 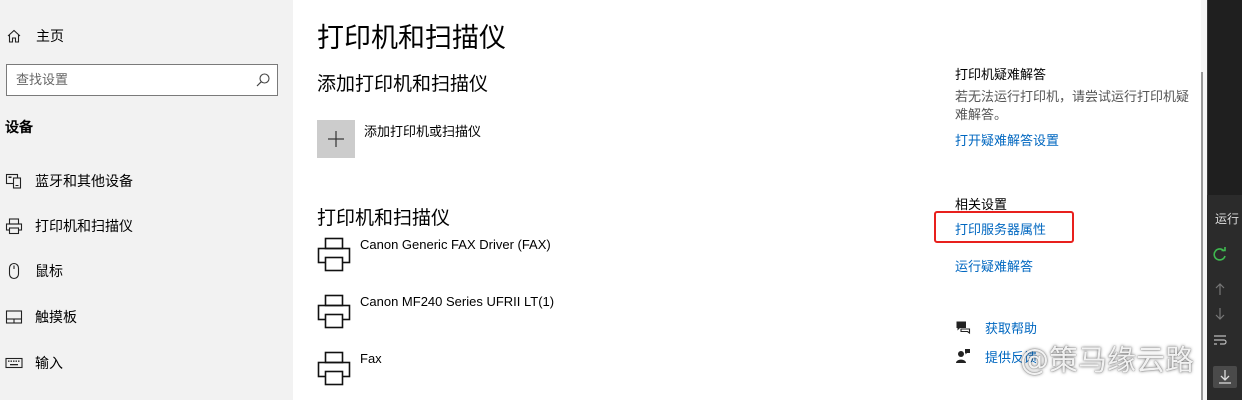 I want to click on add-printer-label: 添加打印机或扫描仪, so click(x=422, y=130).